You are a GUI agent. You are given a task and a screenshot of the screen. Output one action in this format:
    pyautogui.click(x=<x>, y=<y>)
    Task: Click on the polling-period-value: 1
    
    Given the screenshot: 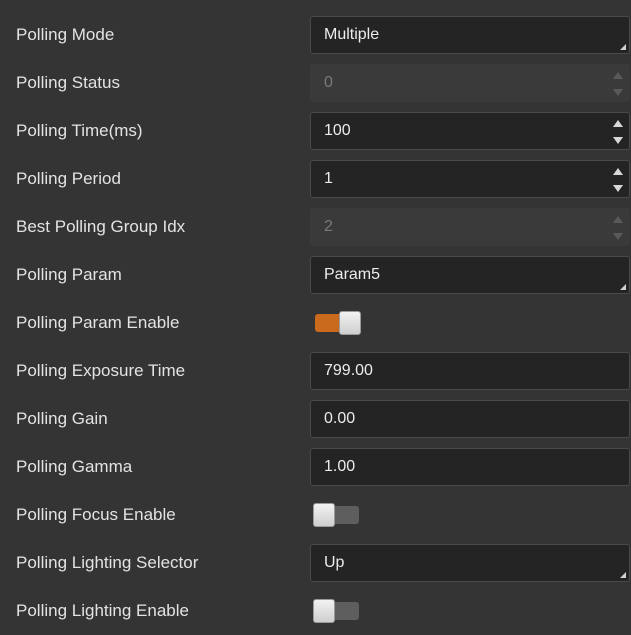 What is the action you would take?
    pyautogui.click(x=328, y=178)
    